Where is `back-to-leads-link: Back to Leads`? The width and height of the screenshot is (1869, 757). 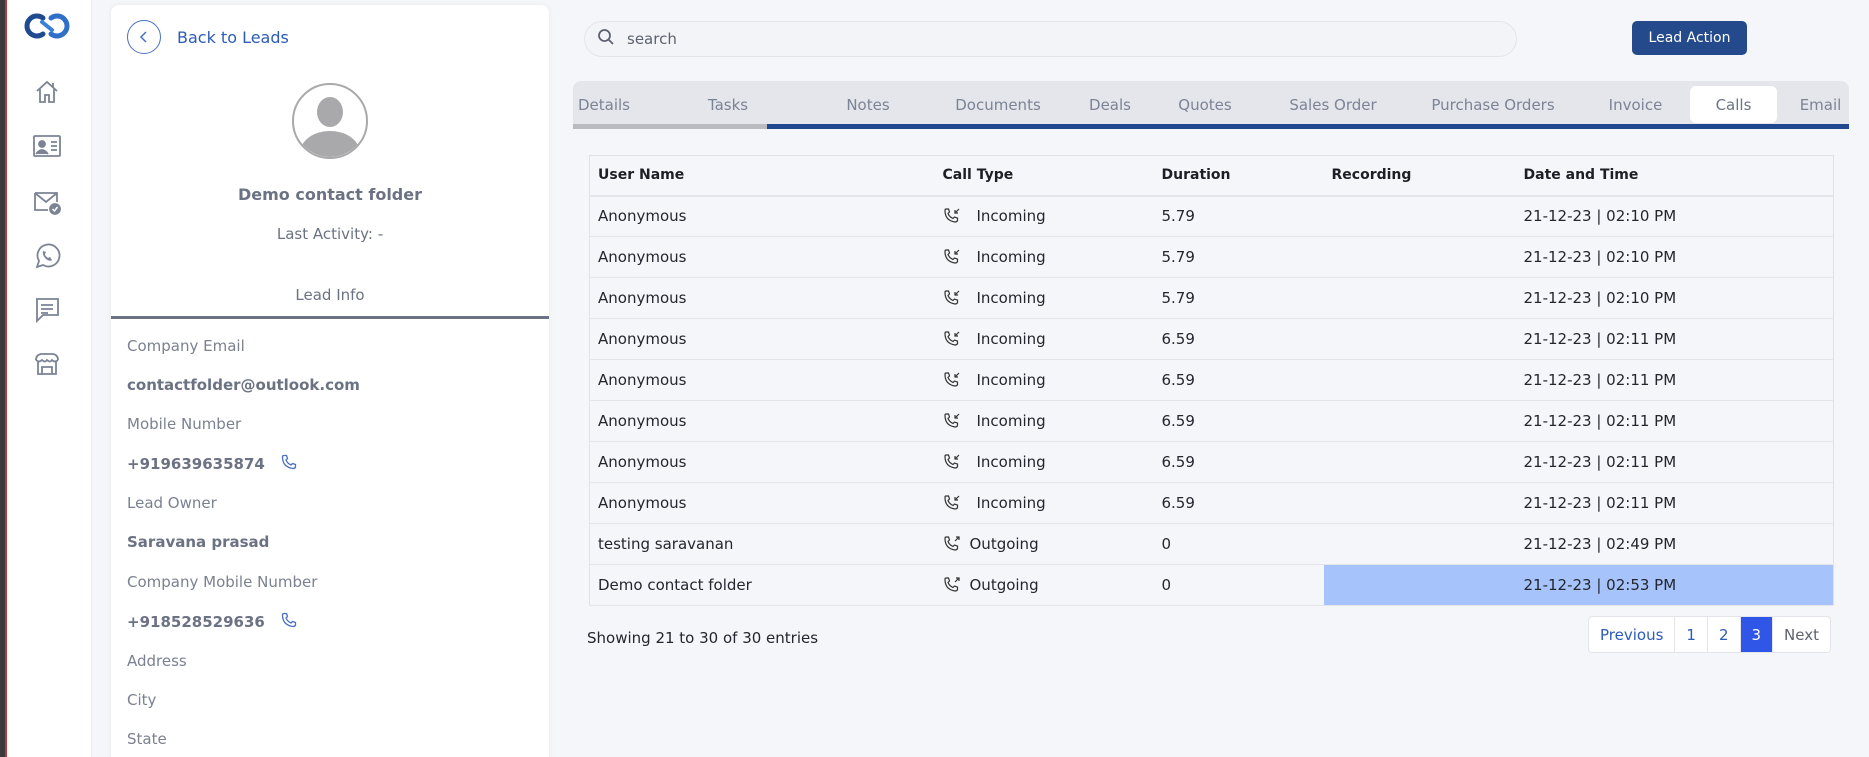 back-to-leads-link: Back to Leads is located at coordinates (208, 37).